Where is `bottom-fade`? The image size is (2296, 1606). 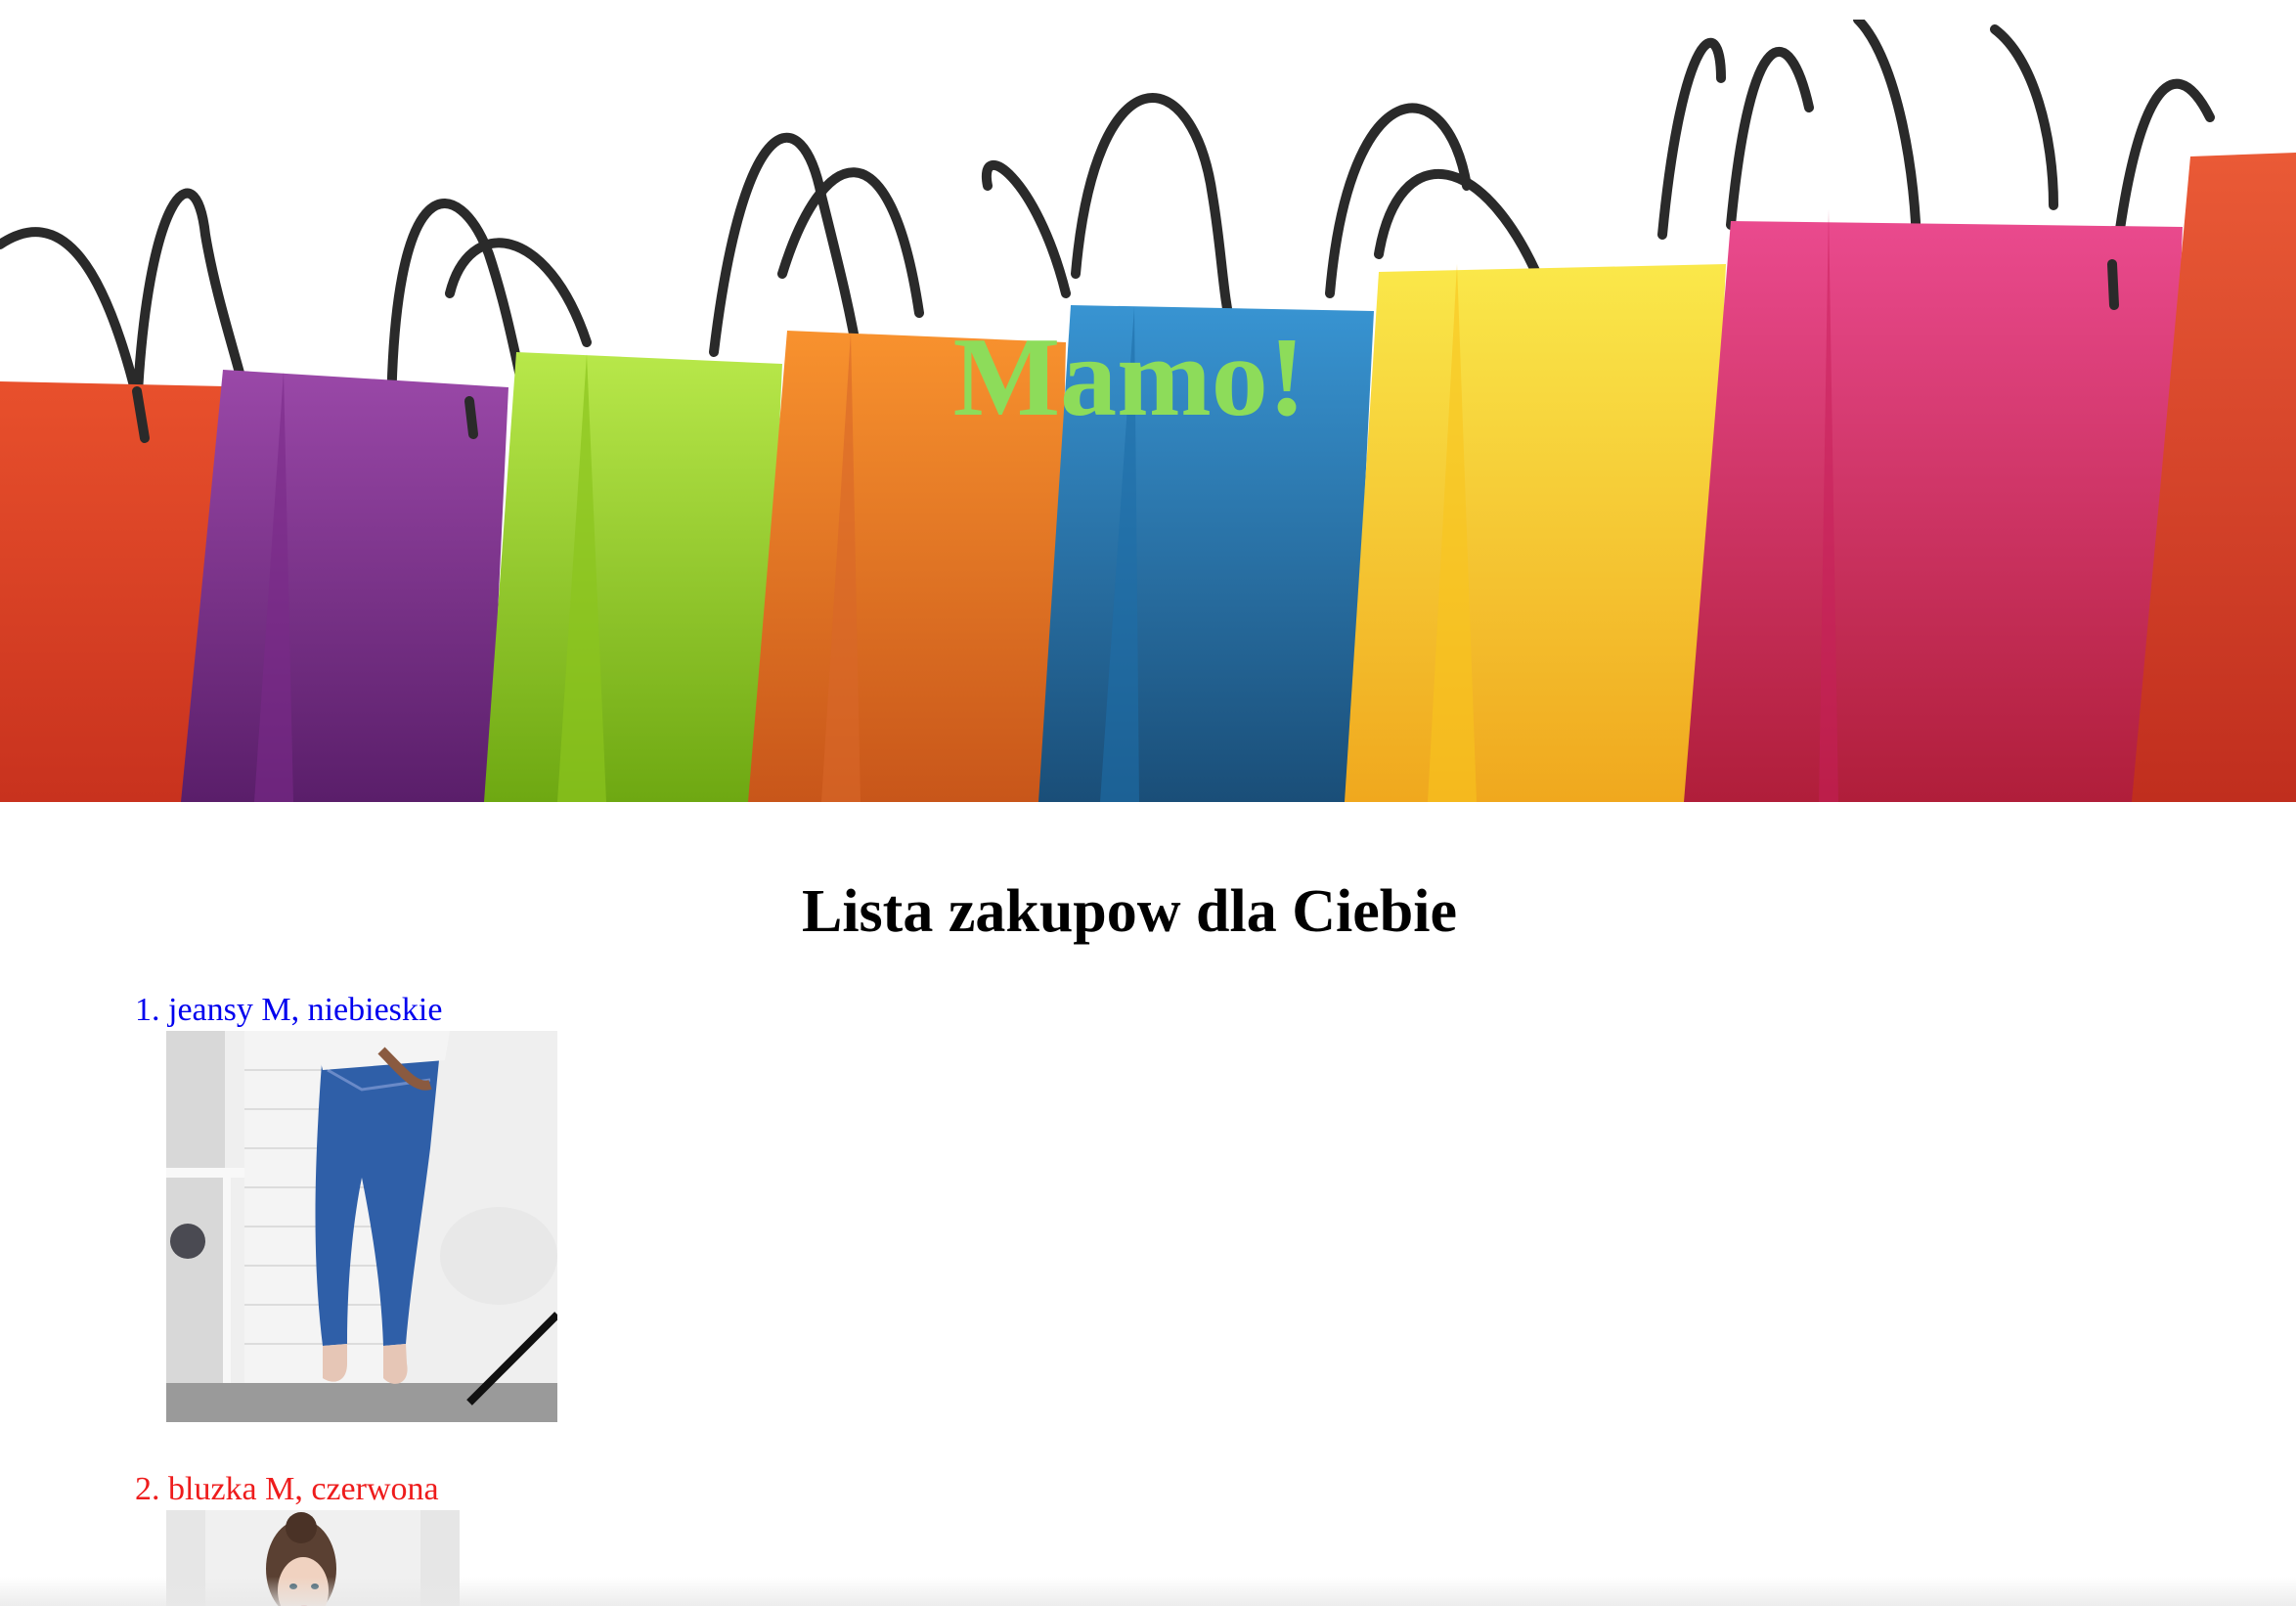 bottom-fade is located at coordinates (1148, 1592).